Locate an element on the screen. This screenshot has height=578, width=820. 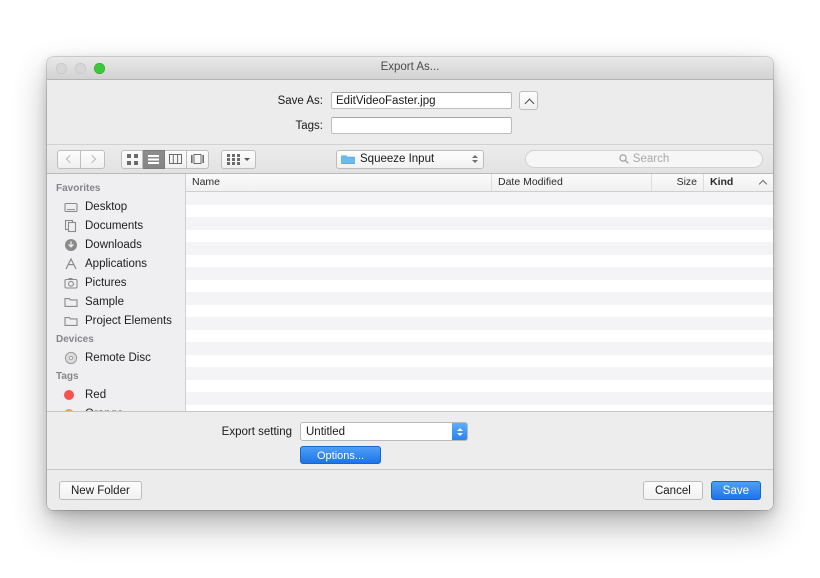
list-view-icon is located at coordinates (153, 159).